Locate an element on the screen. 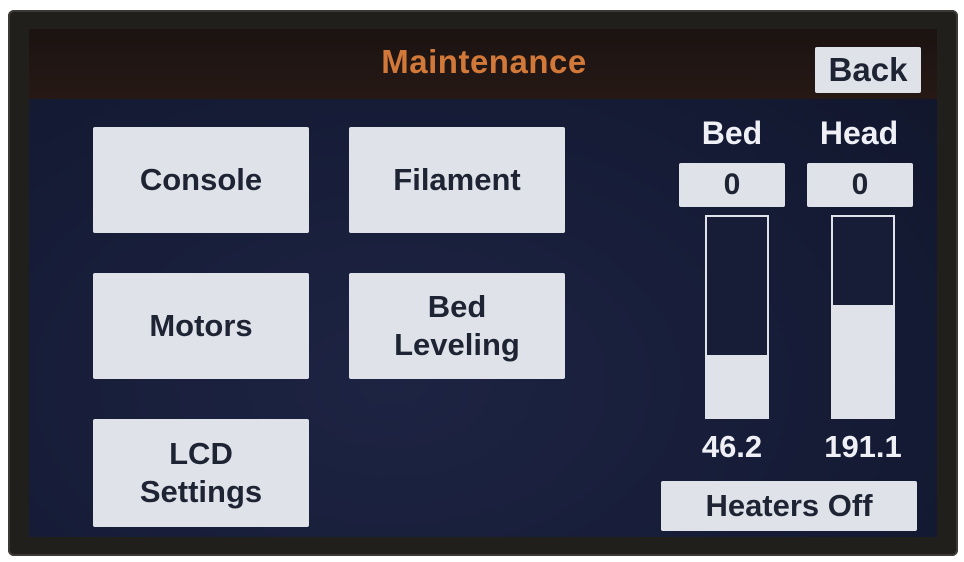  bed-leveling-label-line2: Leveling is located at coordinates (457, 344).